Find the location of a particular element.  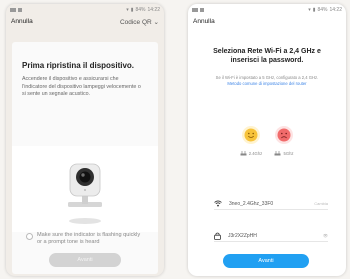

show-password-icon: 👁 is located at coordinates (325, 235).